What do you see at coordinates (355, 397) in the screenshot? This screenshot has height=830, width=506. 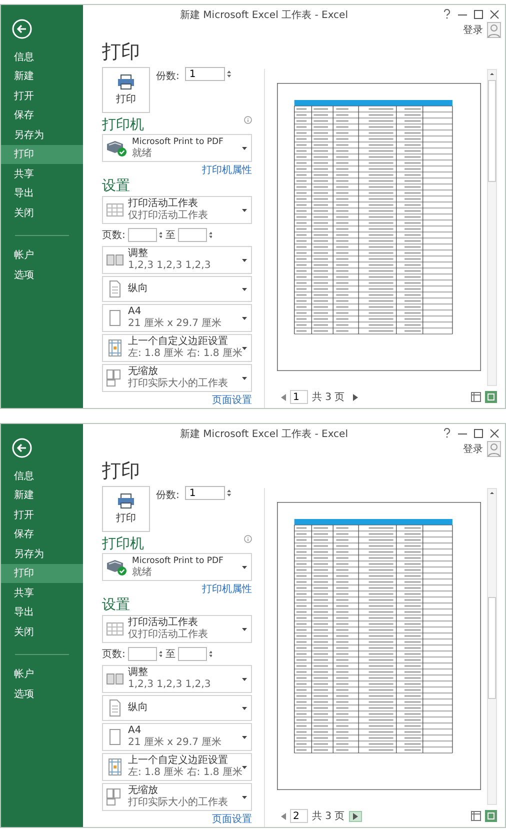 I see `next-arrow-icon` at bounding box center [355, 397].